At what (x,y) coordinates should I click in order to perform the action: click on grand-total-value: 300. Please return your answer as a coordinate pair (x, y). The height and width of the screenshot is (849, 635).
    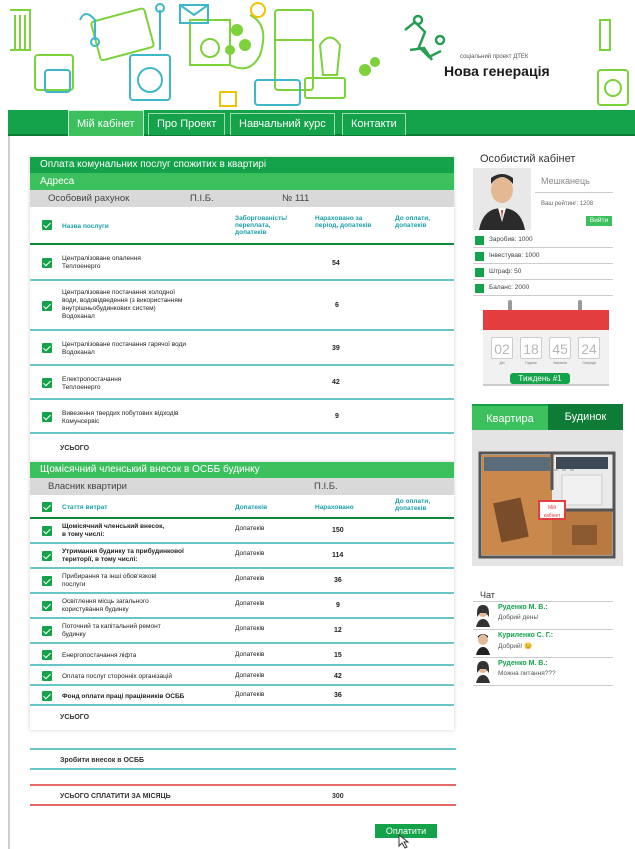
    Looking at the image, I should click on (338, 796).